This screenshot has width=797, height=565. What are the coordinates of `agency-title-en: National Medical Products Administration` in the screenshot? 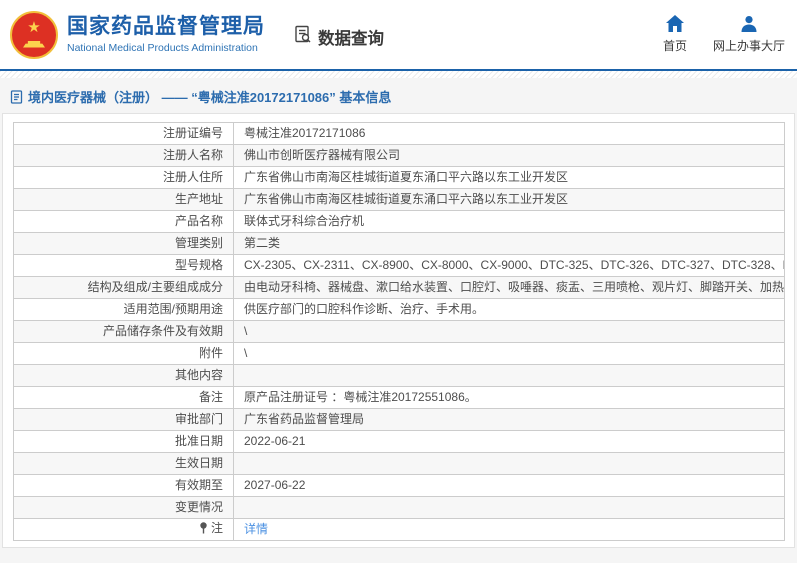 It's located at (162, 48).